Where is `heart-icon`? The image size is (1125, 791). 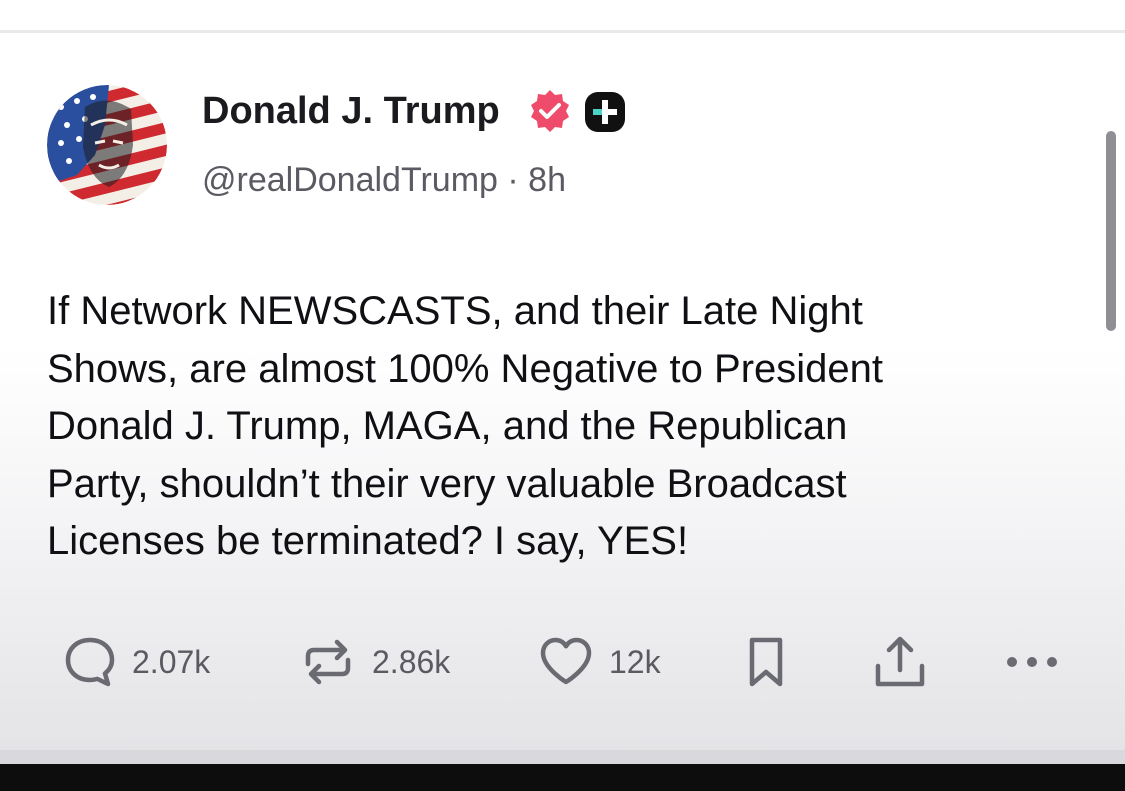 heart-icon is located at coordinates (566, 661).